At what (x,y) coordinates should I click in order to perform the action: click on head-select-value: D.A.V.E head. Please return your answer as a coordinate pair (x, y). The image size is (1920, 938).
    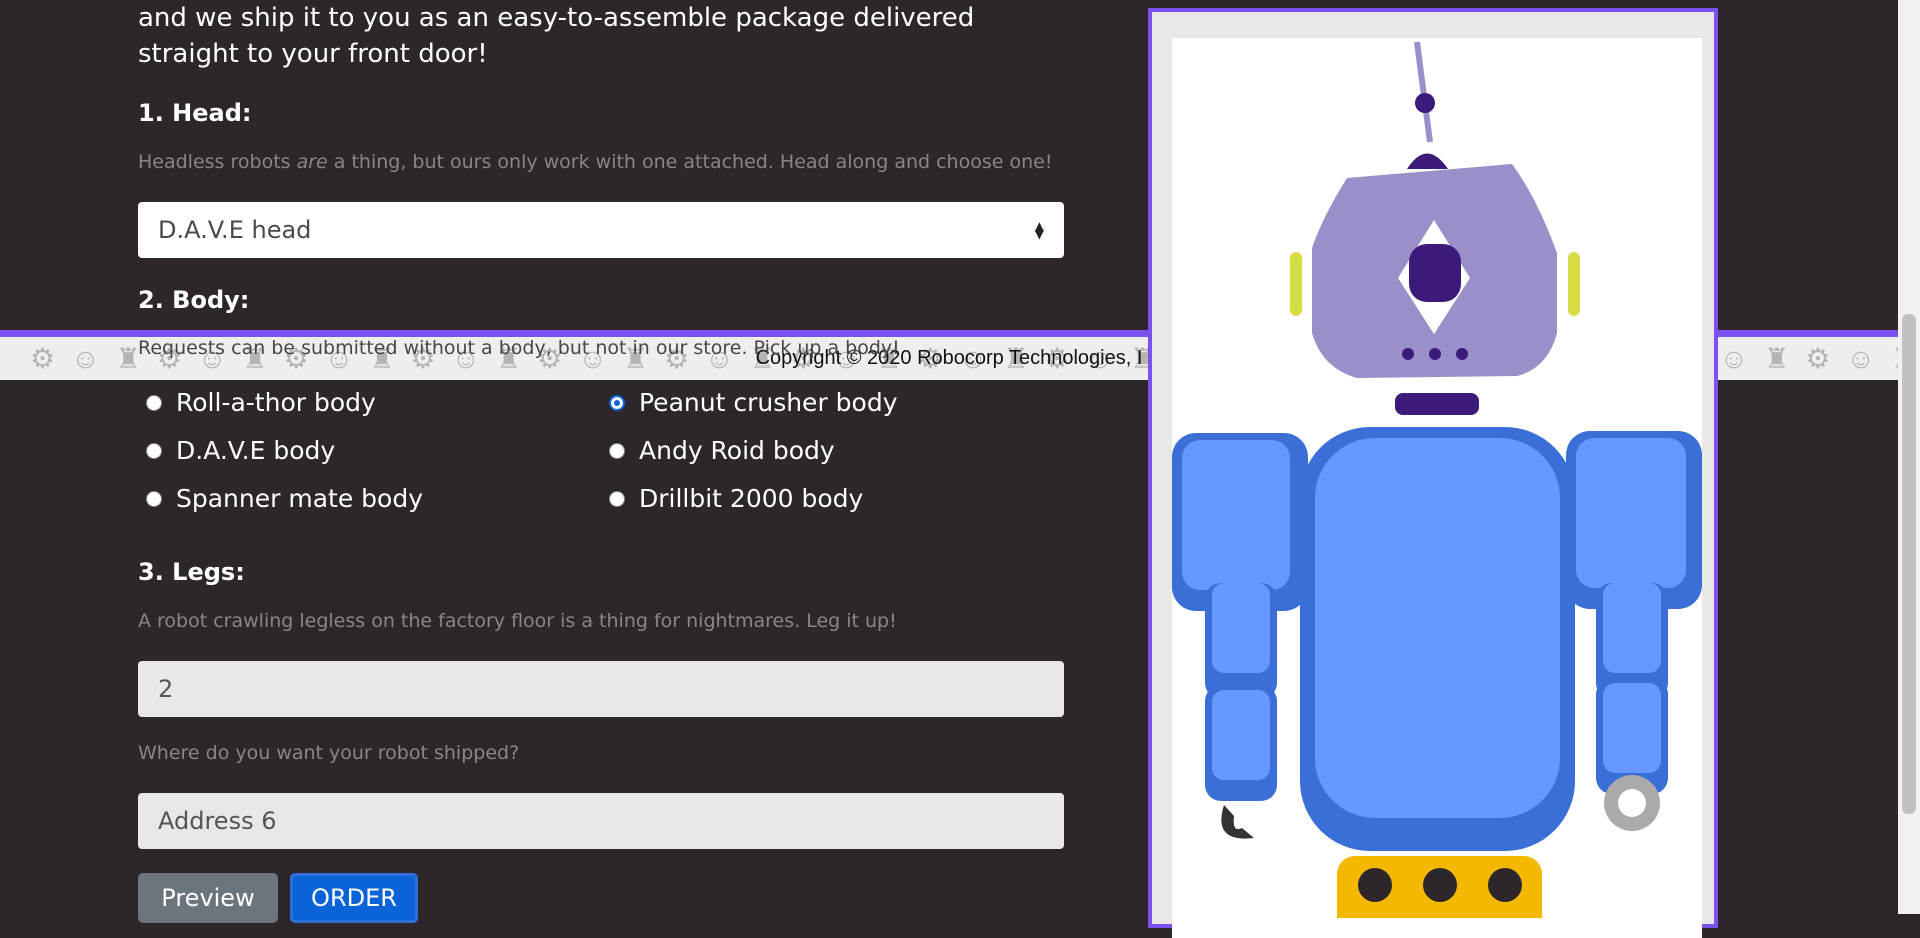
    Looking at the image, I should click on (235, 230).